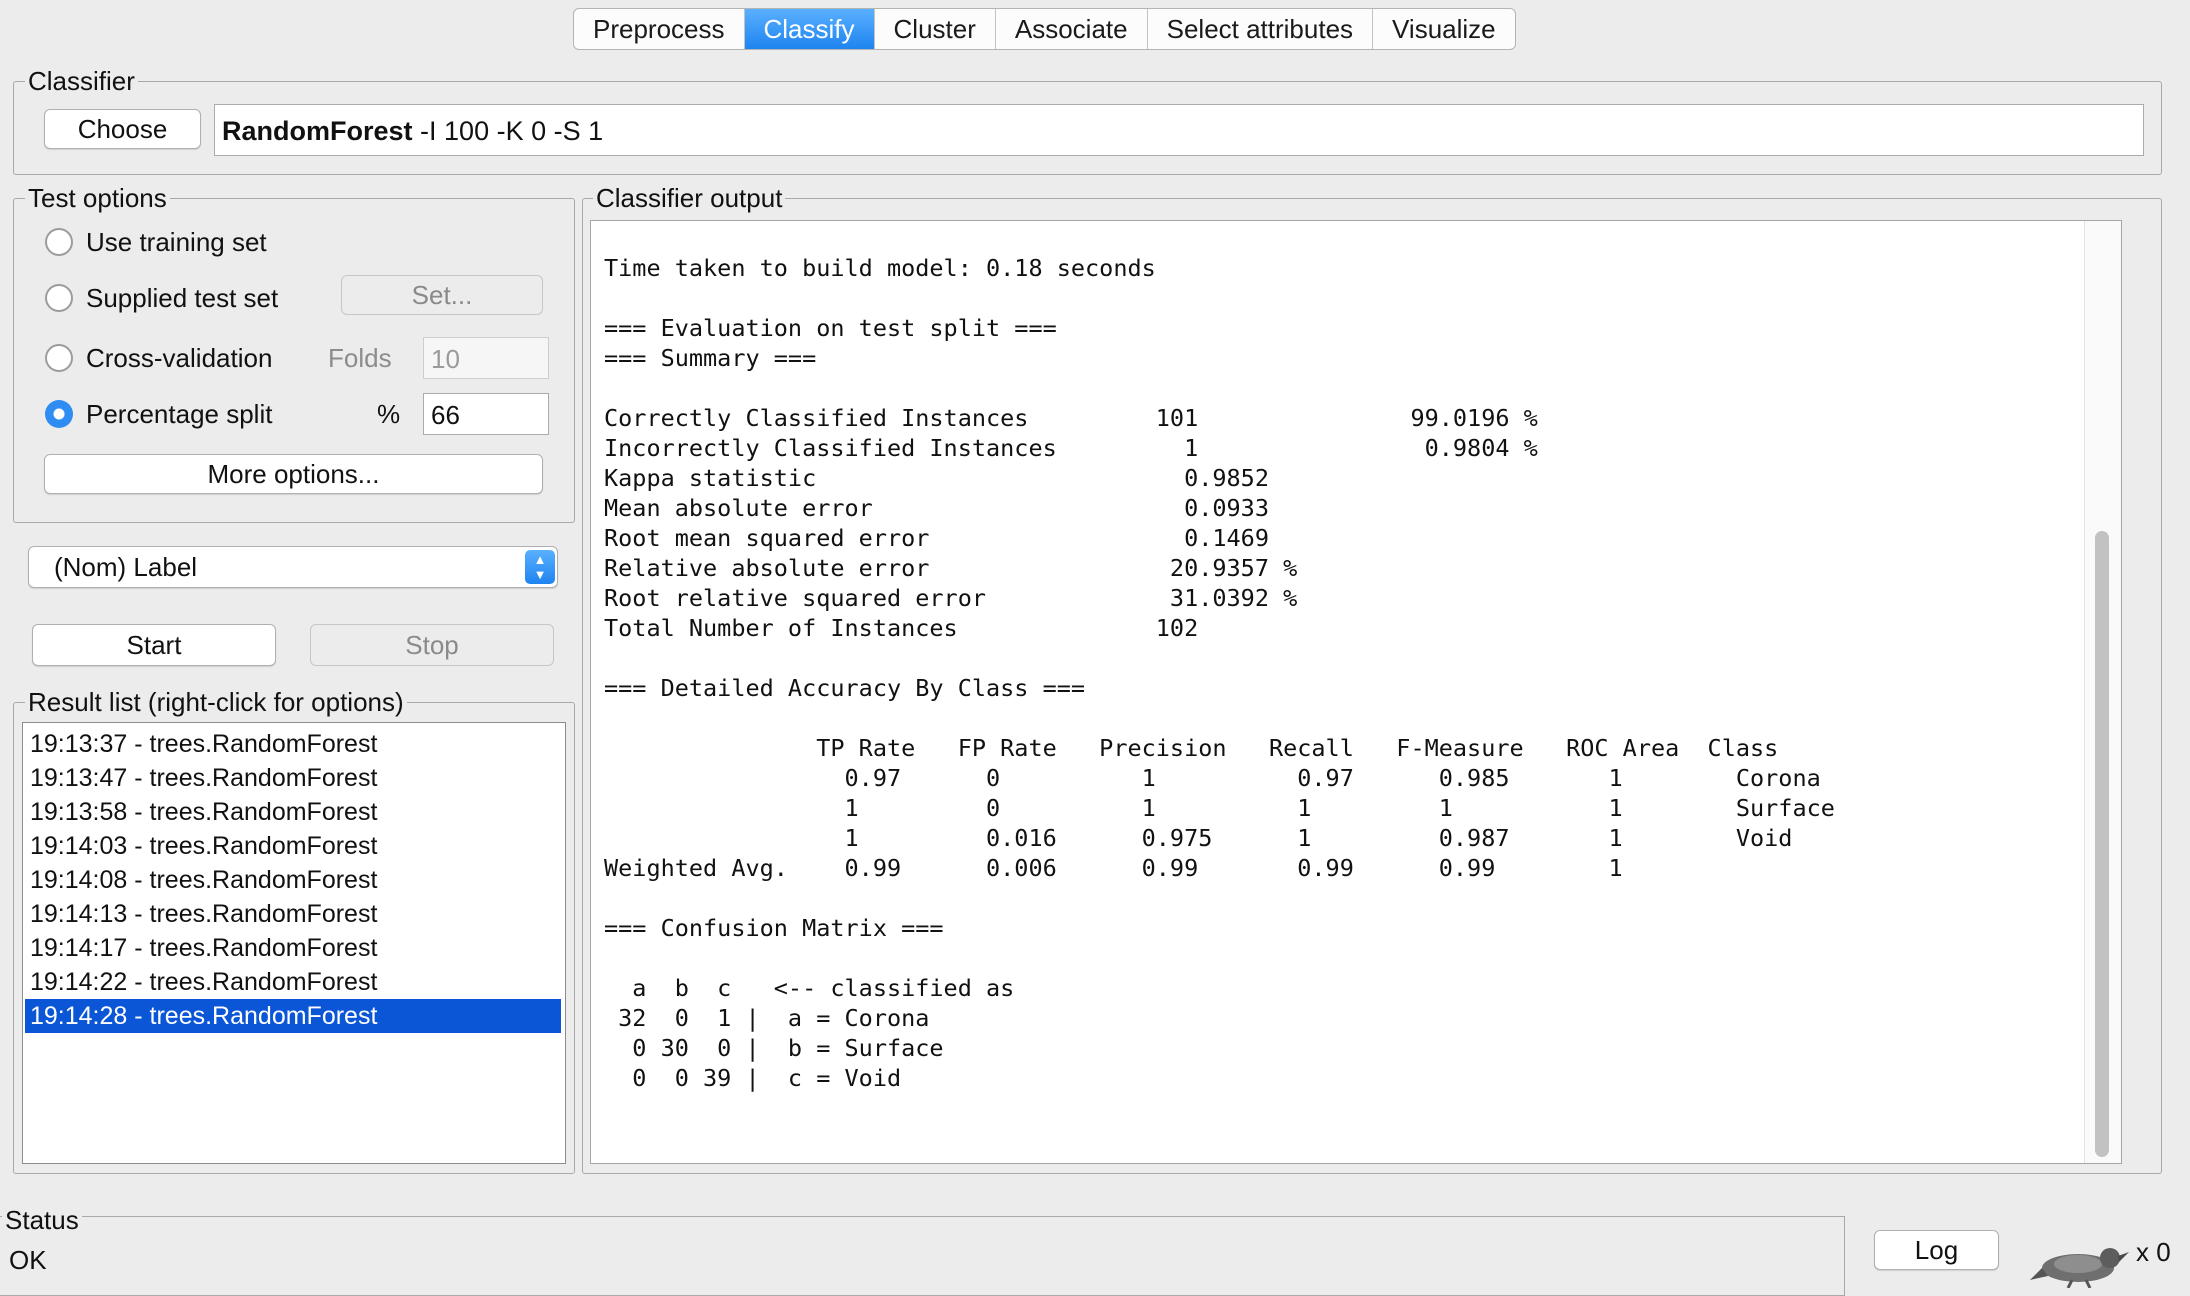  What do you see at coordinates (512, 131) in the screenshot?
I see `classifier-options: -I 100 -K 0 -S 1` at bounding box center [512, 131].